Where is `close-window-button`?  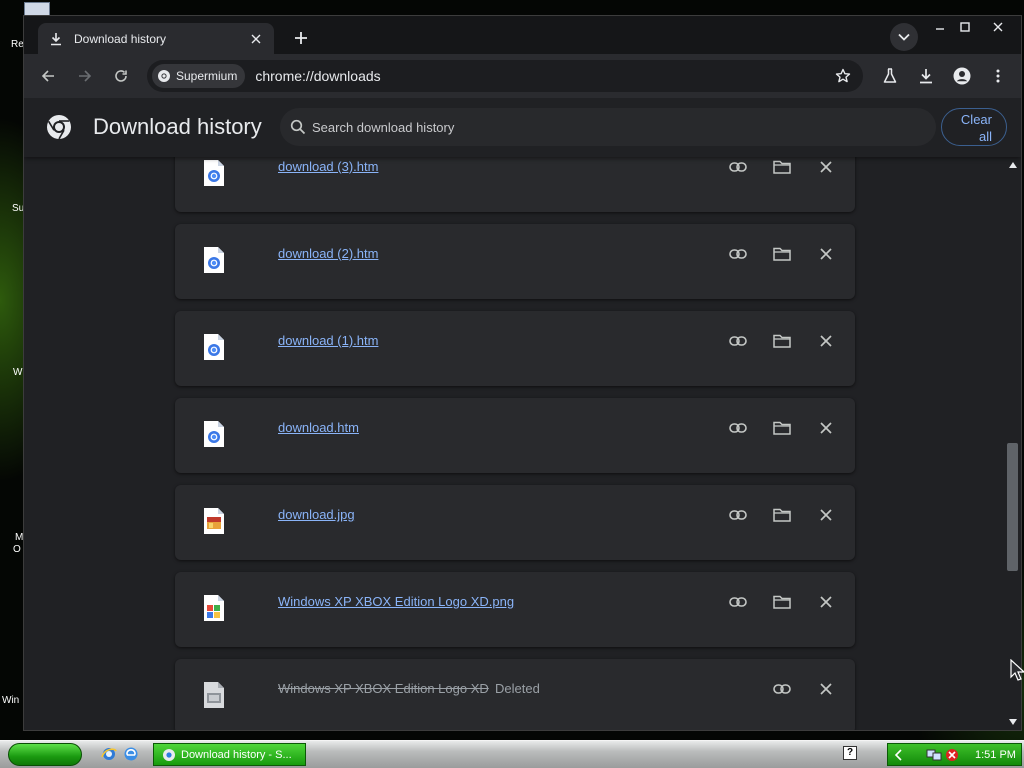
close-window-button is located at coordinates (998, 27).